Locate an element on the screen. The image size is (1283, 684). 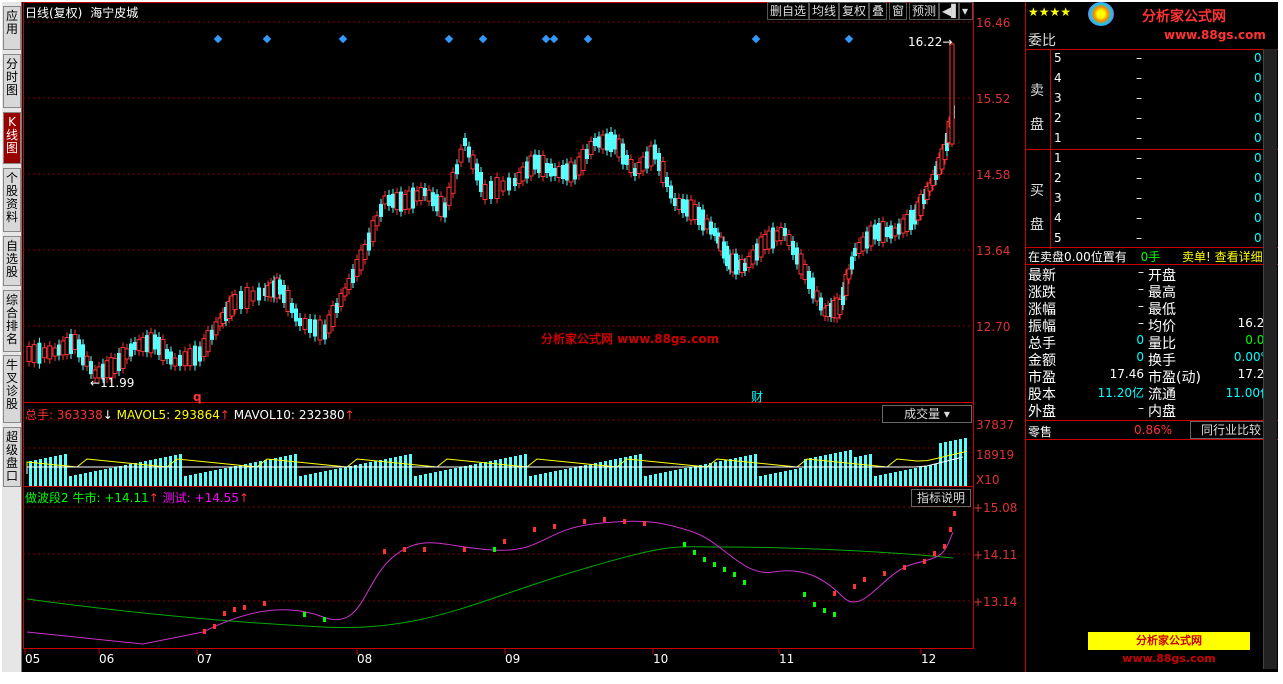
indicator-explain-button: 指标说明 is located at coordinates (941, 498).